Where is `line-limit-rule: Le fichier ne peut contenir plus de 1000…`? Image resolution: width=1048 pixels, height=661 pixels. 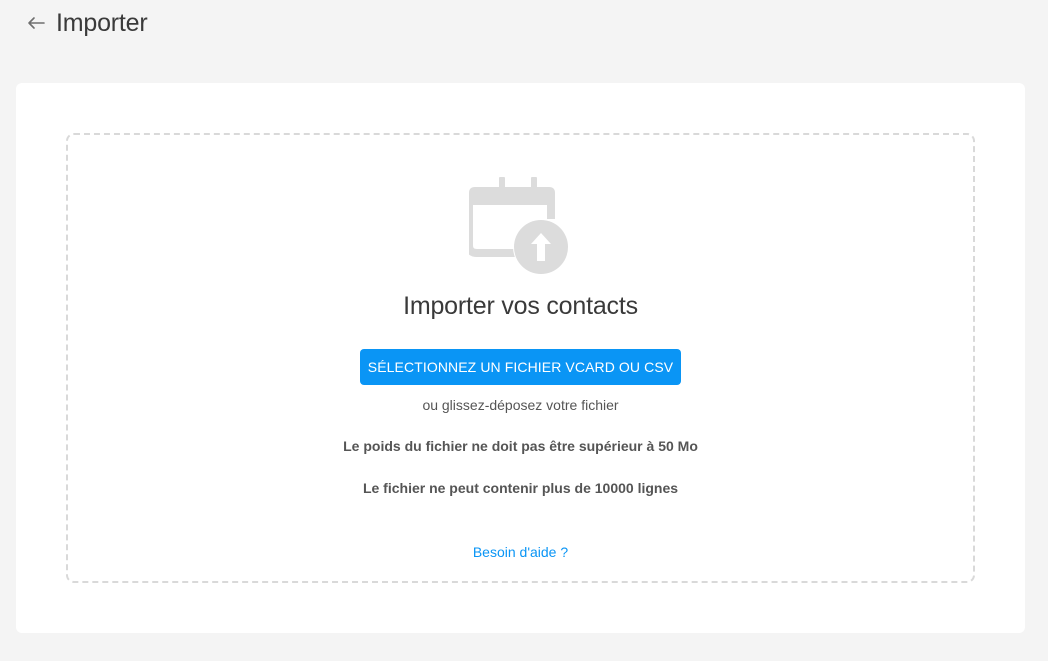 line-limit-rule: Le fichier ne peut contenir plus de 1000… is located at coordinates (520, 488).